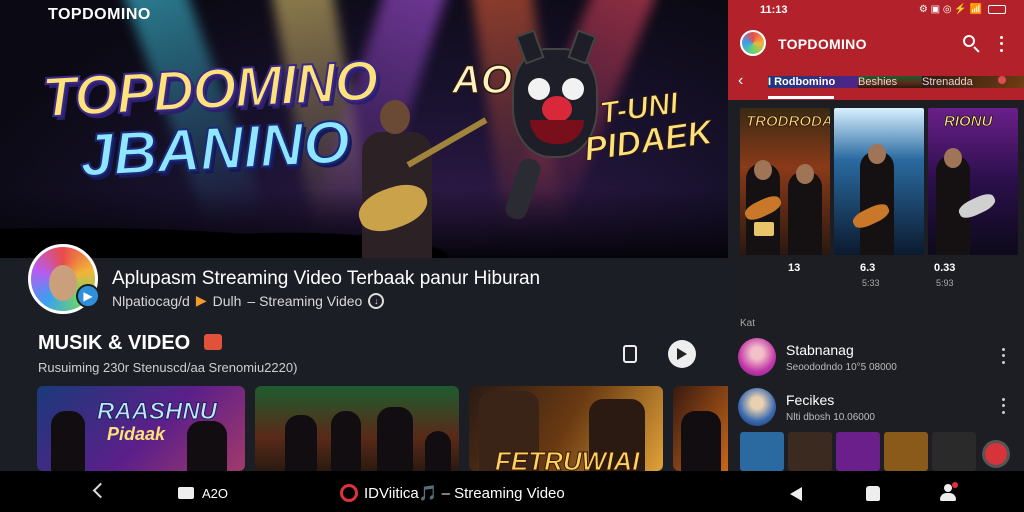  Describe the element at coordinates (227, 300) in the screenshot. I see `channel-sub-highlight: Dulh` at that location.